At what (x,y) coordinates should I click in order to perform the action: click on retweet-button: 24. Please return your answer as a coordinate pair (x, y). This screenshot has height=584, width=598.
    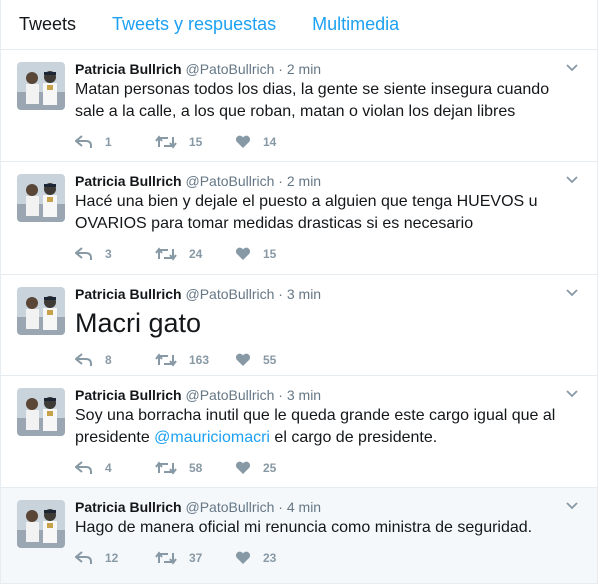
    Looking at the image, I should click on (195, 254).